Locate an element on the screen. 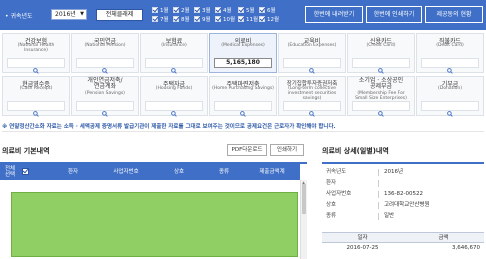  field-label: 환자 is located at coordinates (331, 183).